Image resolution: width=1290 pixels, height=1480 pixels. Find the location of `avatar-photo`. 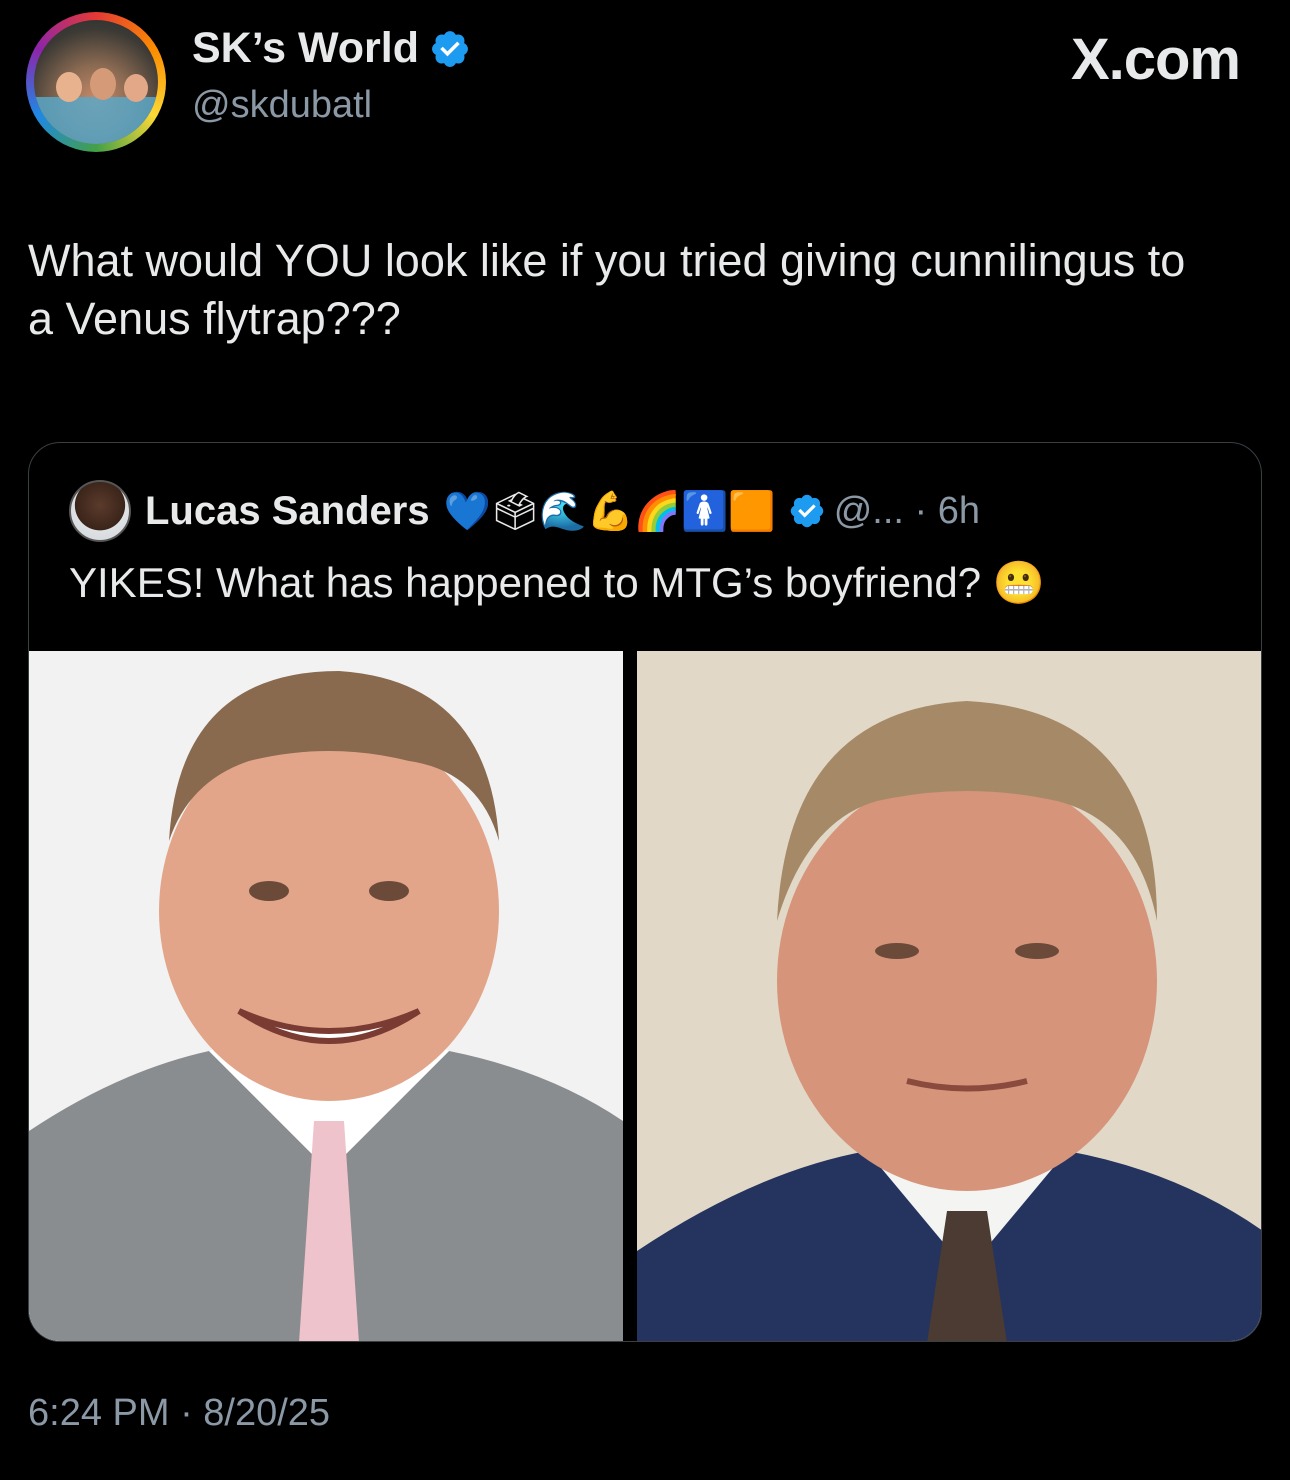

avatar-photo is located at coordinates (96, 82).